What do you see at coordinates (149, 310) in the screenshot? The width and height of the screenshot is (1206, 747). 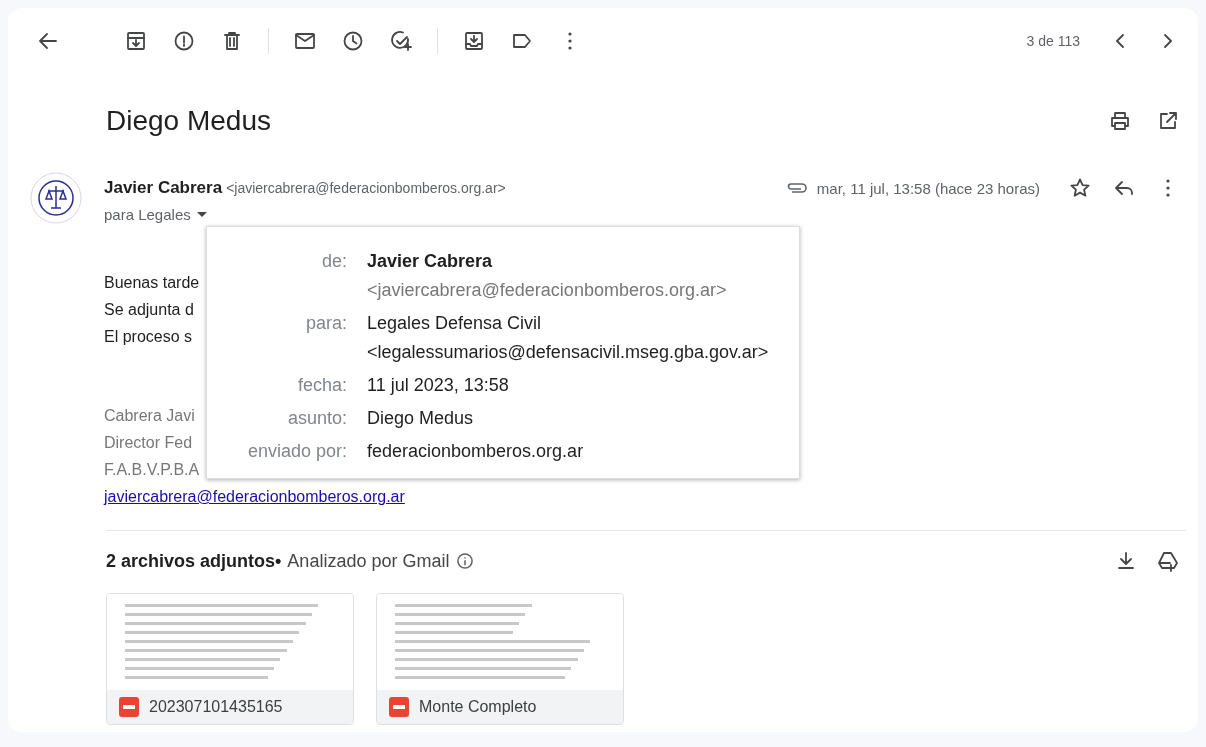 I see `body-text: Se adjunta d` at bounding box center [149, 310].